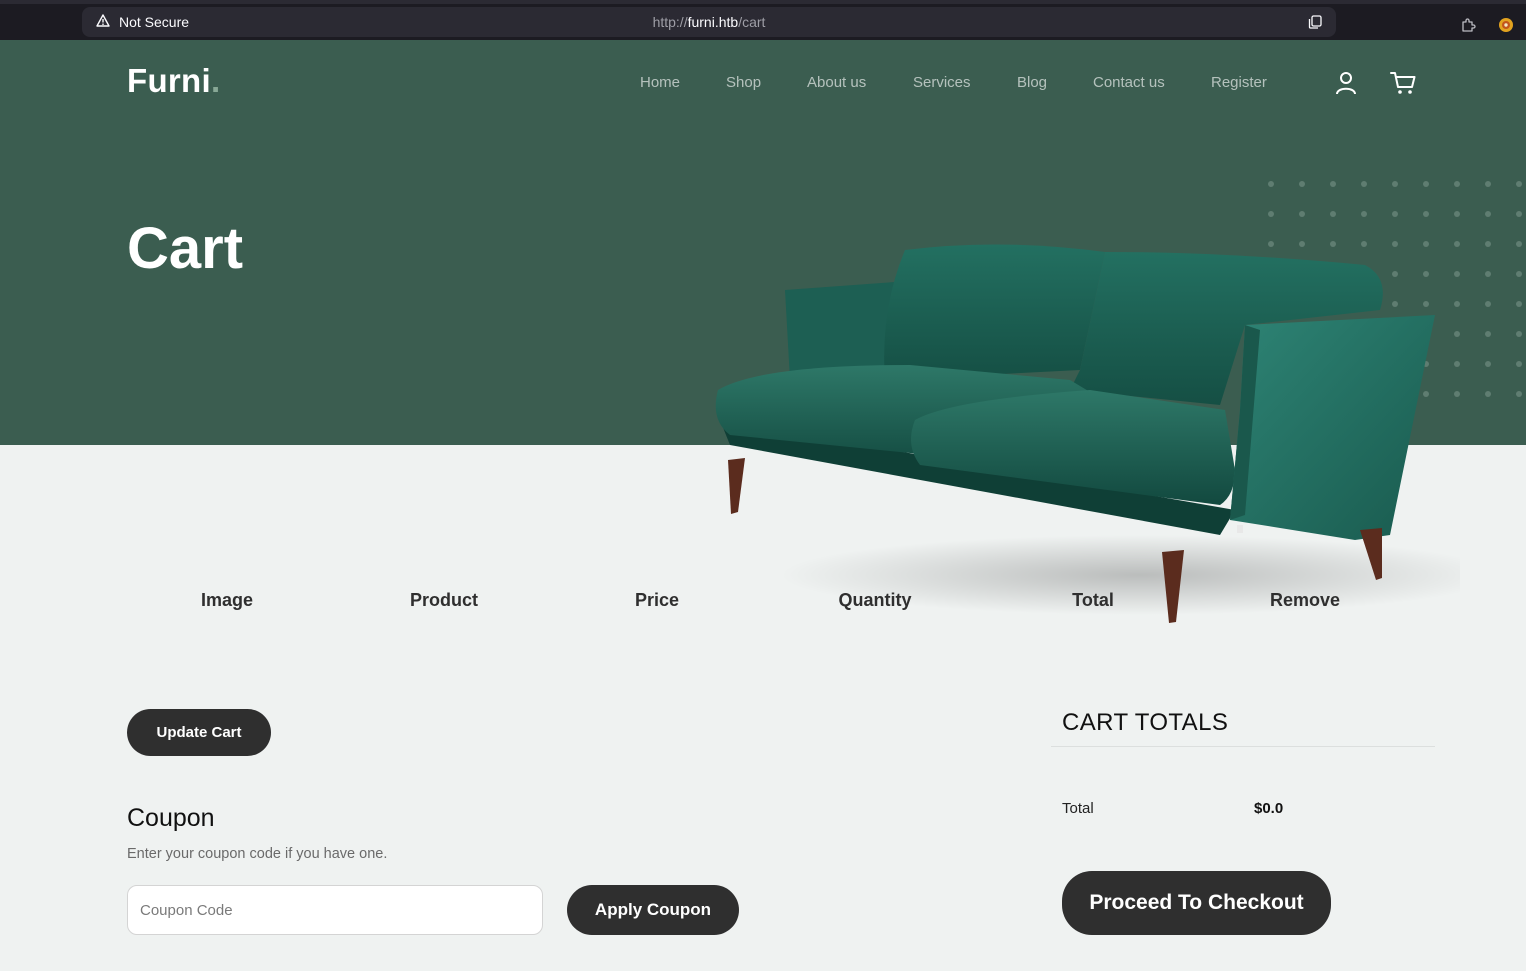 This screenshot has width=1526, height=971. I want to click on column-header-total: Total, so click(1093, 600).